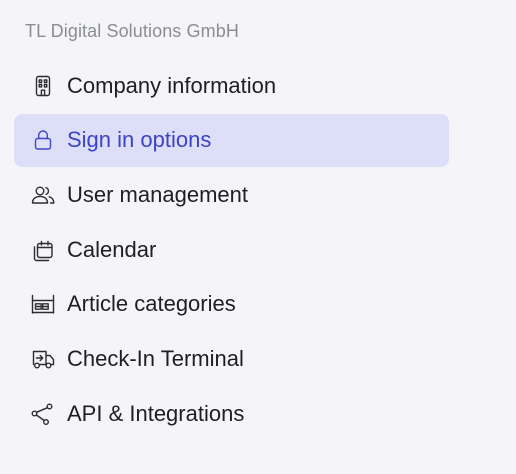  What do you see at coordinates (43, 304) in the screenshot?
I see `shelf-icon` at bounding box center [43, 304].